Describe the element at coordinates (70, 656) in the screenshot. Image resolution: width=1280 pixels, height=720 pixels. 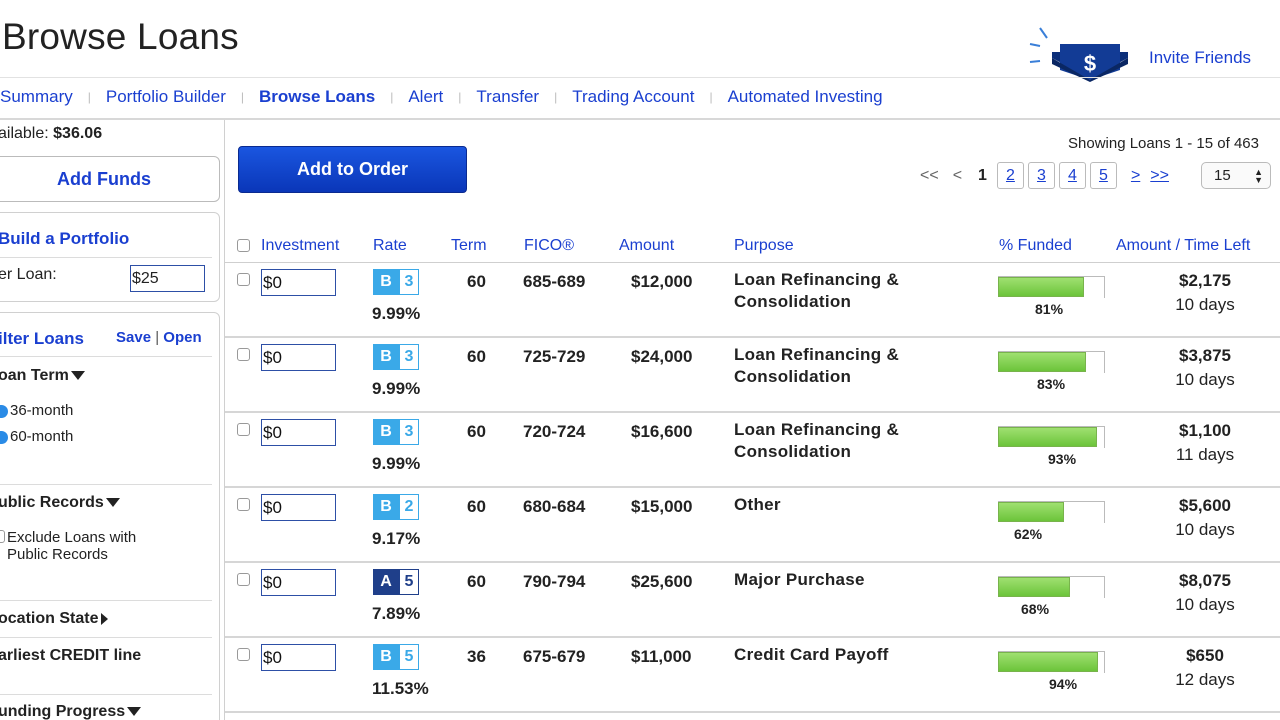
I see `earliest-credit-toggle: arliest CREDIT line` at that location.